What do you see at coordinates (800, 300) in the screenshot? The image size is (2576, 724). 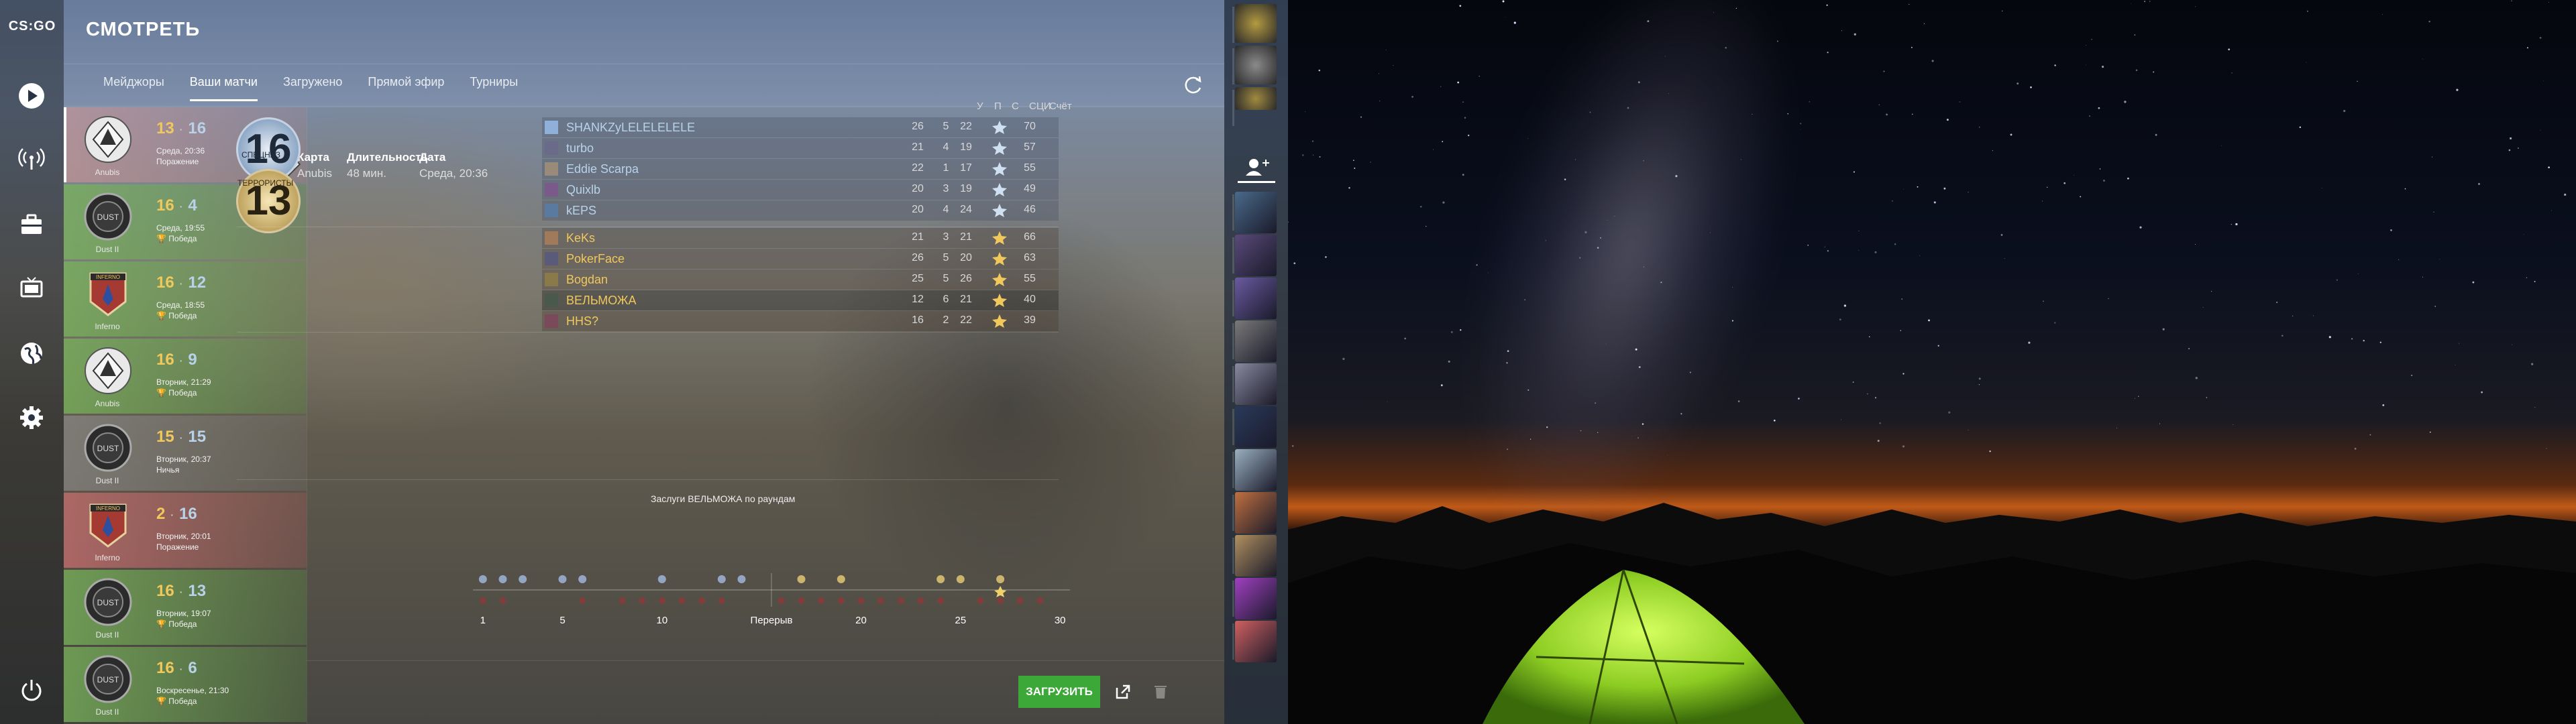 I see `player-row: ВЕЛЬМОЖА 12 6 21 40` at bounding box center [800, 300].